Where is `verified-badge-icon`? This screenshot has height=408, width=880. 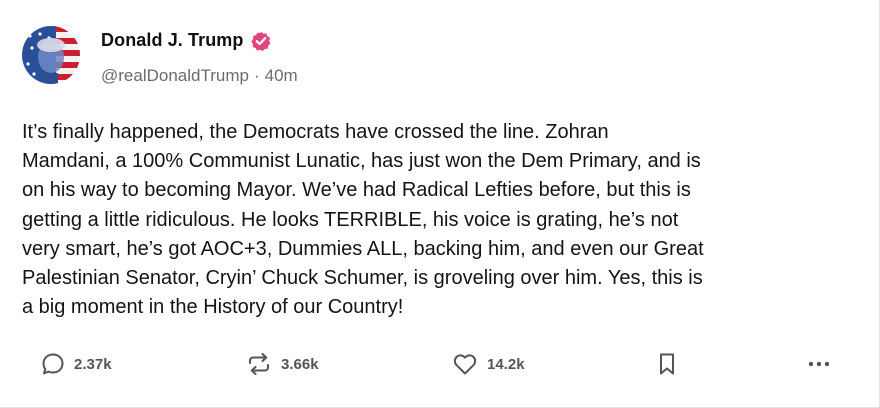
verified-badge-icon is located at coordinates (260, 41).